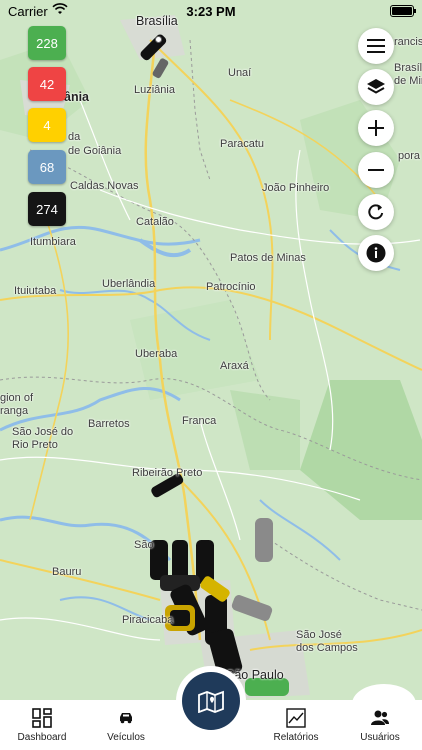 Image resolution: width=422 pixels, height=750 pixels. I want to click on city-label: Piracicaba, so click(148, 620).